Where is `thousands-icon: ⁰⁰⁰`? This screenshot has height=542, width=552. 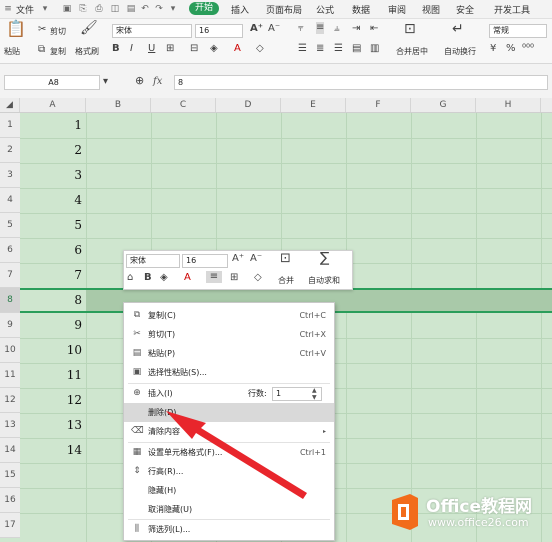
thousands-icon: ⁰⁰⁰ is located at coordinates (528, 49).